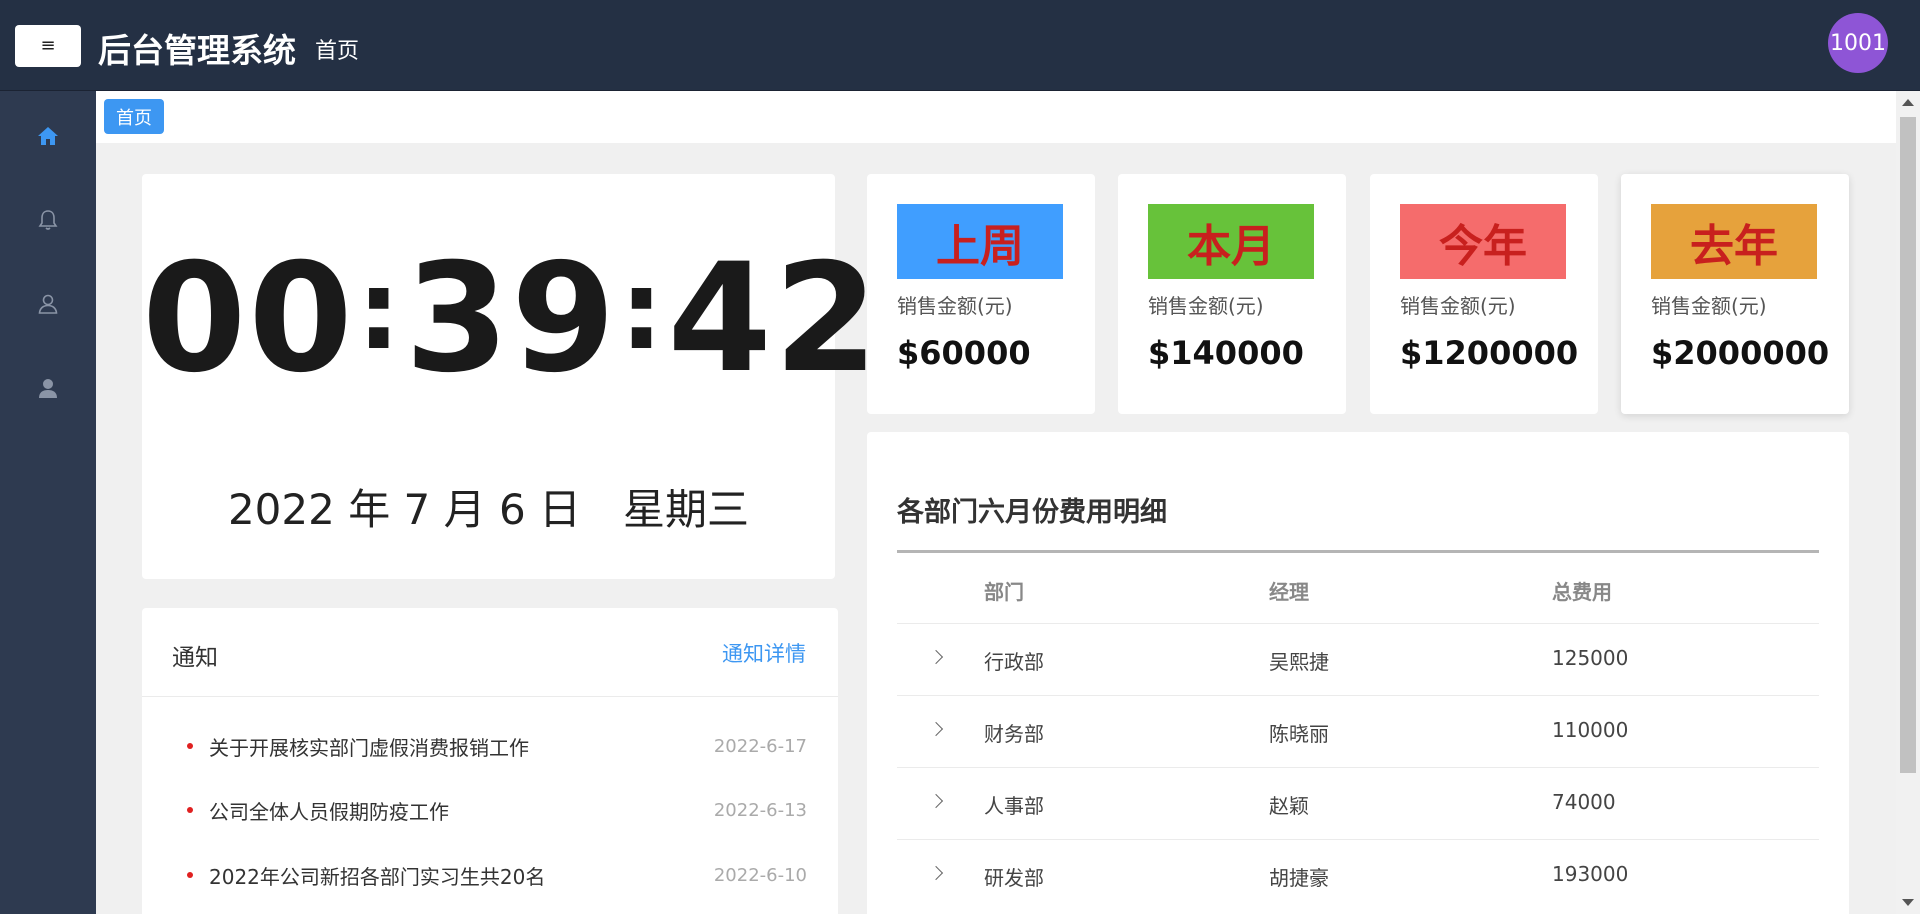 This screenshot has height=914, width=1920. I want to click on notice-text: 公司全体人员假期防疫工作, so click(329, 811).